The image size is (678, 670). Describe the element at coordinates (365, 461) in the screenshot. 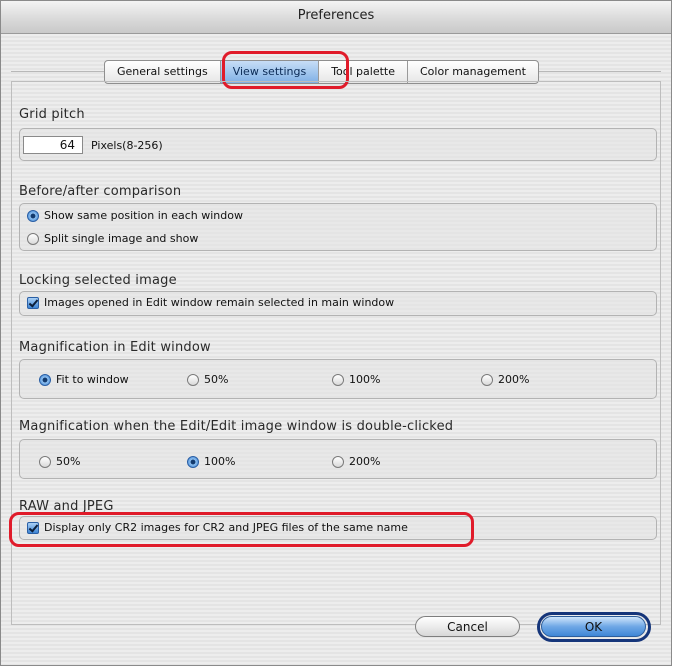

I see `radio-dblclick-200-label: 200%` at that location.